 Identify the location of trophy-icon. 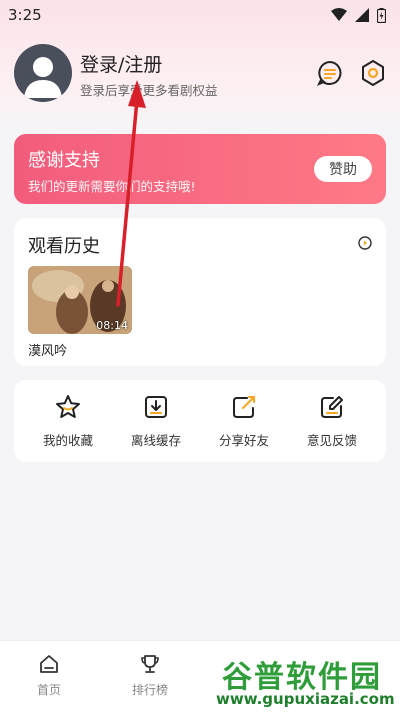
(150, 664).